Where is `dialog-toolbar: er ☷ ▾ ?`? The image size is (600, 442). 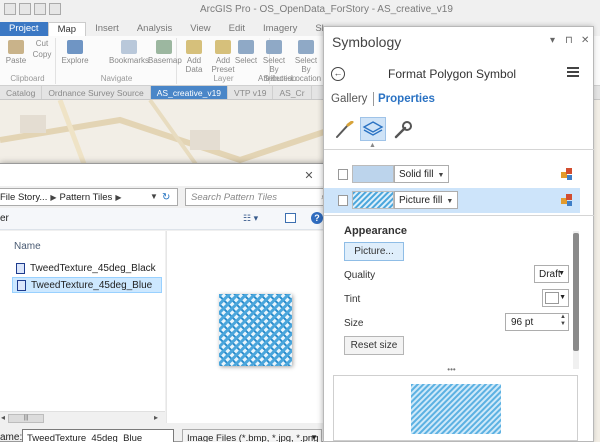
dialog-toolbar: er ☷ ▾ ? is located at coordinates (170, 219).